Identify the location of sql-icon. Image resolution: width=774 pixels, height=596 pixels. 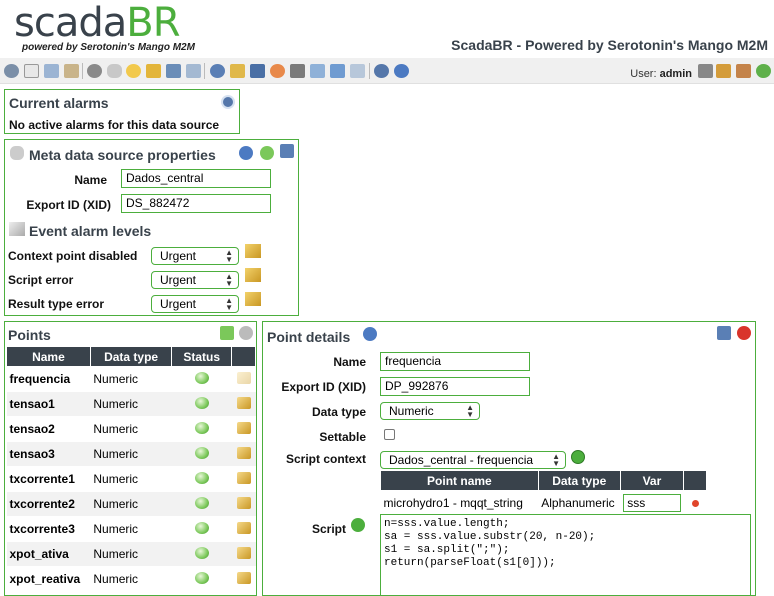
(357, 71).